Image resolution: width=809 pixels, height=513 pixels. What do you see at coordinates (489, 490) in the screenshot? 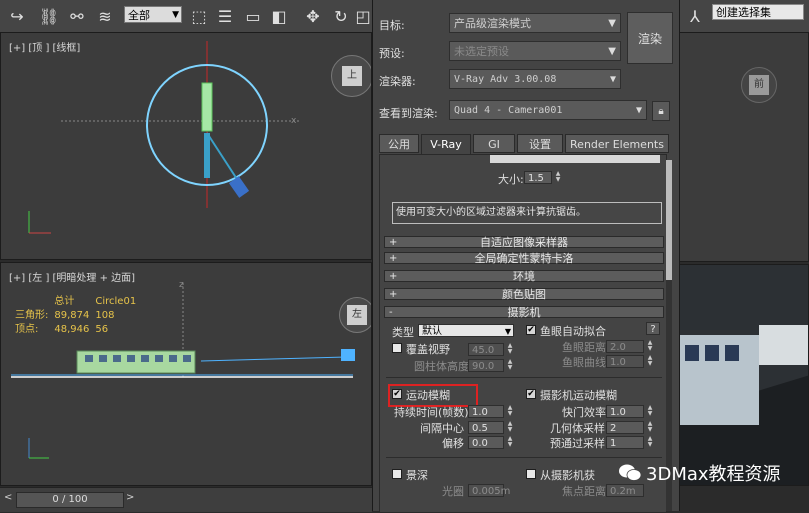
I see `aperture-spinner: 0.005m` at bounding box center [489, 490].